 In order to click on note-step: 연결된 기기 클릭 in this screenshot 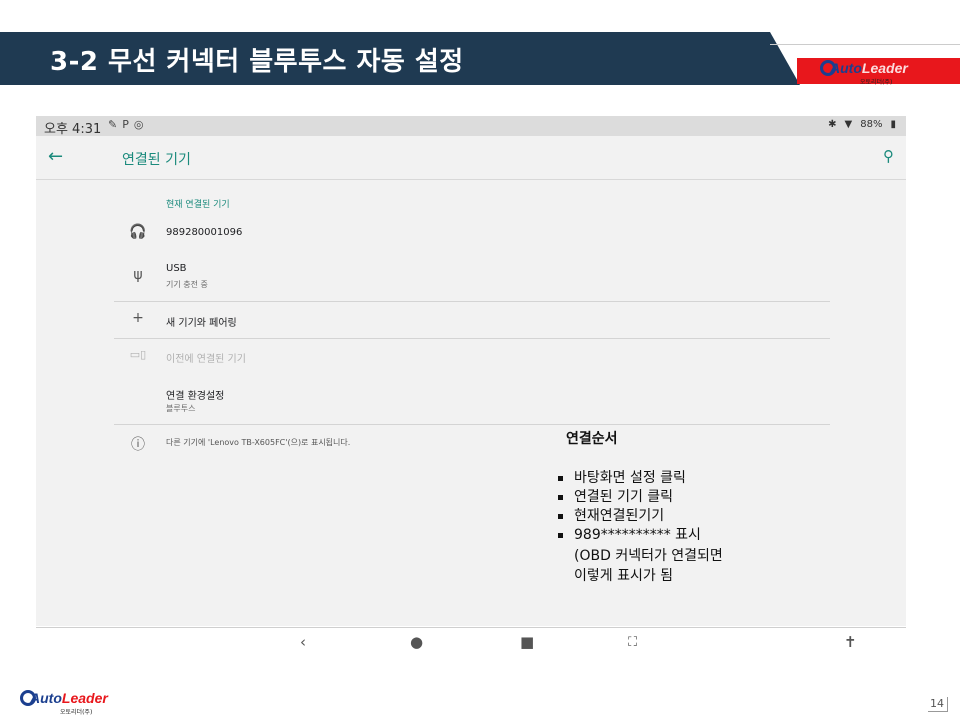, I will do `click(628, 497)`.